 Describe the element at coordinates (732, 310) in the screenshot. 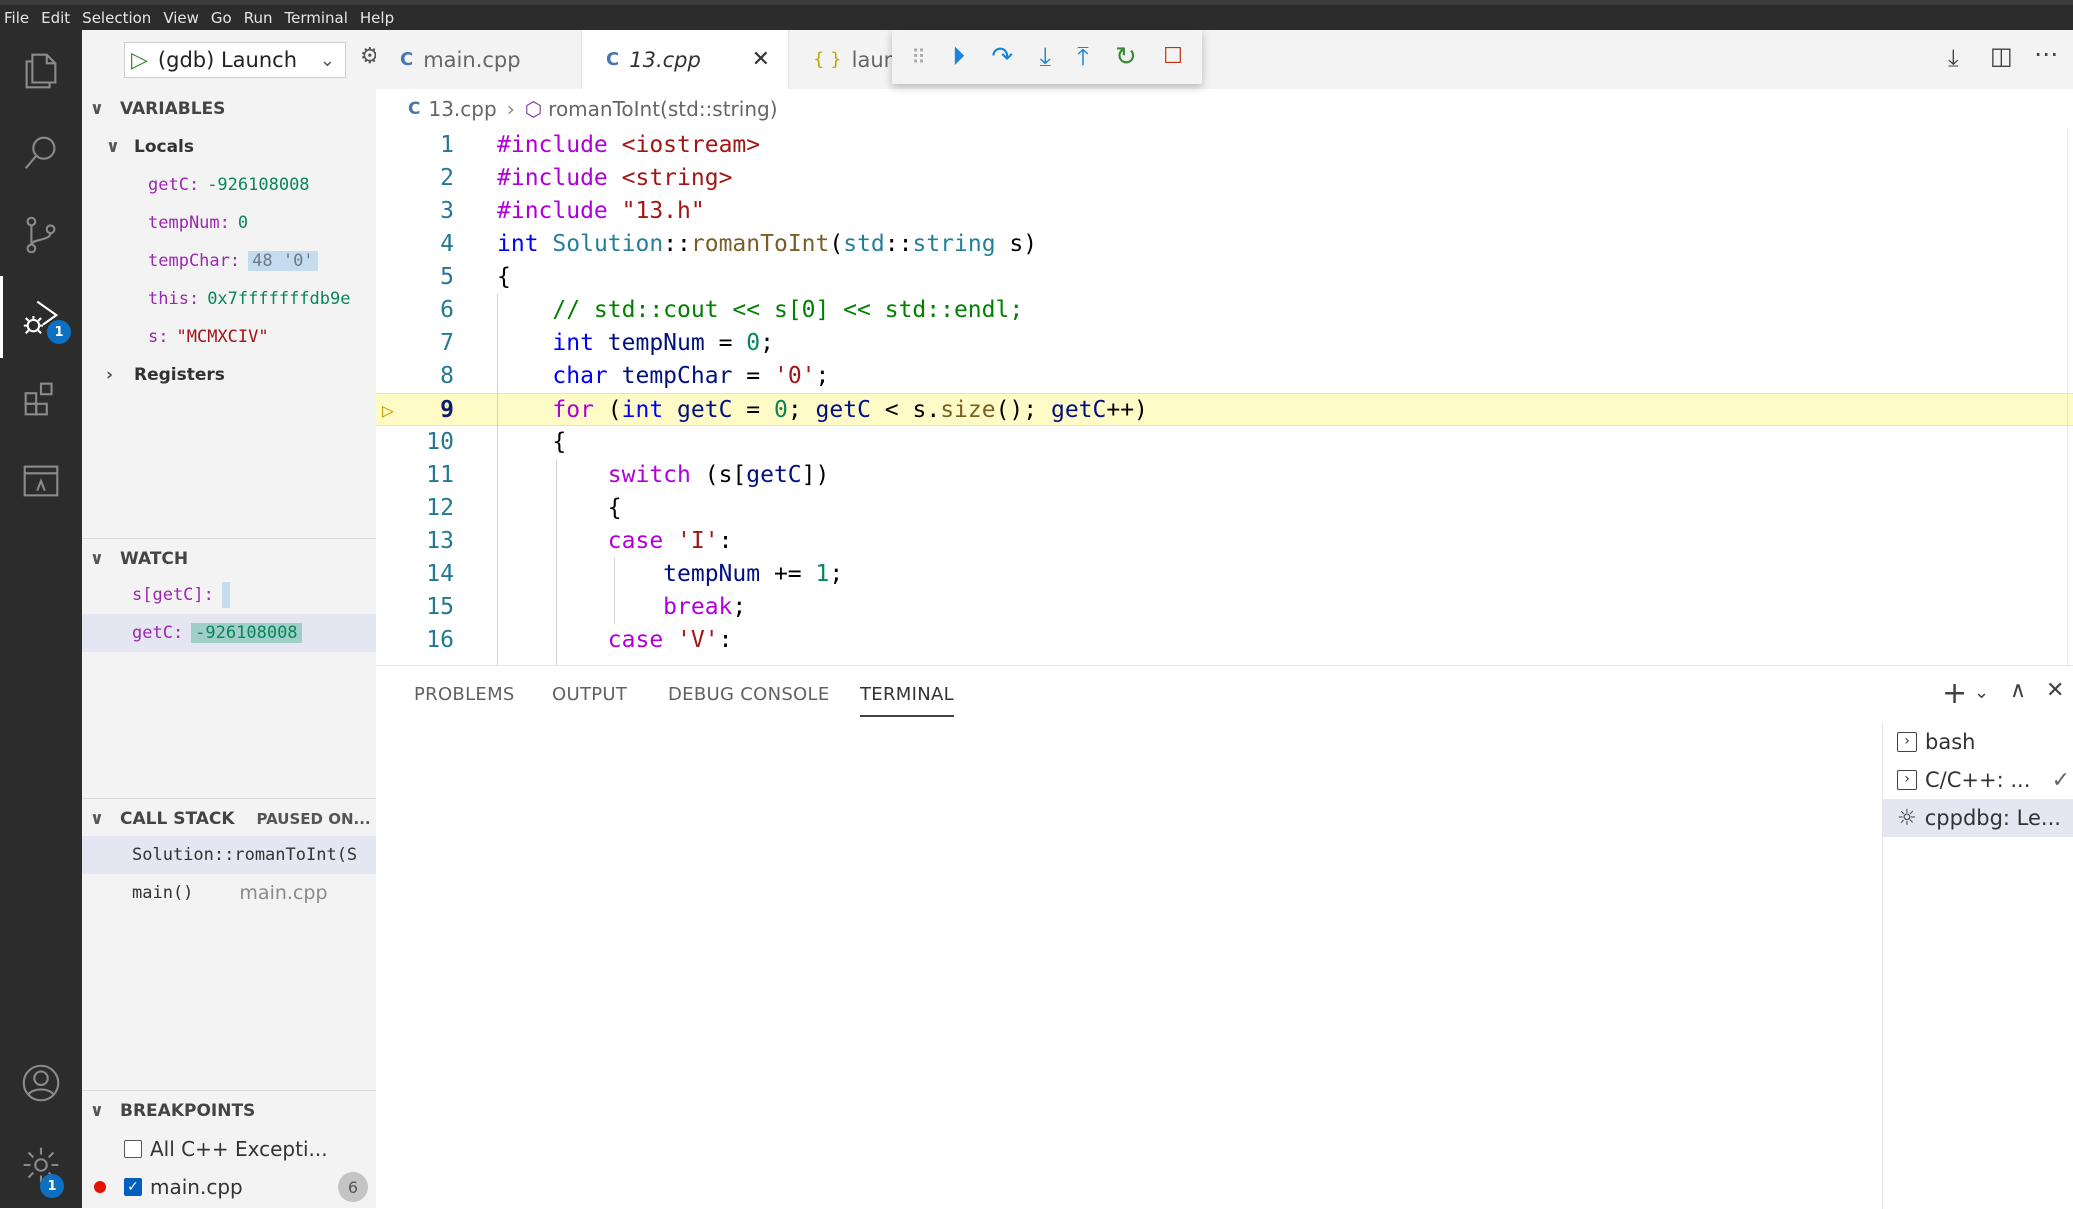

I see `code-line: 6 // std::cout << s[0] << std::endl;` at that location.